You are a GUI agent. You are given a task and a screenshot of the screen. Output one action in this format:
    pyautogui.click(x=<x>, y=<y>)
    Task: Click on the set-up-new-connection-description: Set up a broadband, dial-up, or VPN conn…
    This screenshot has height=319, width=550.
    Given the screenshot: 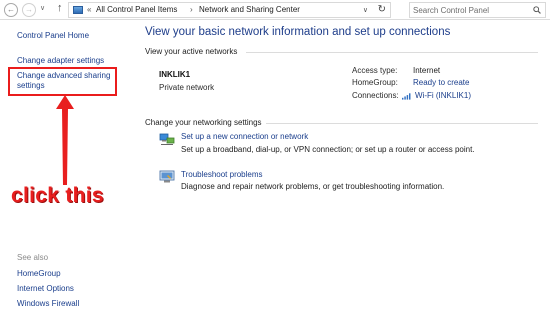 What is the action you would take?
    pyautogui.click(x=328, y=149)
    